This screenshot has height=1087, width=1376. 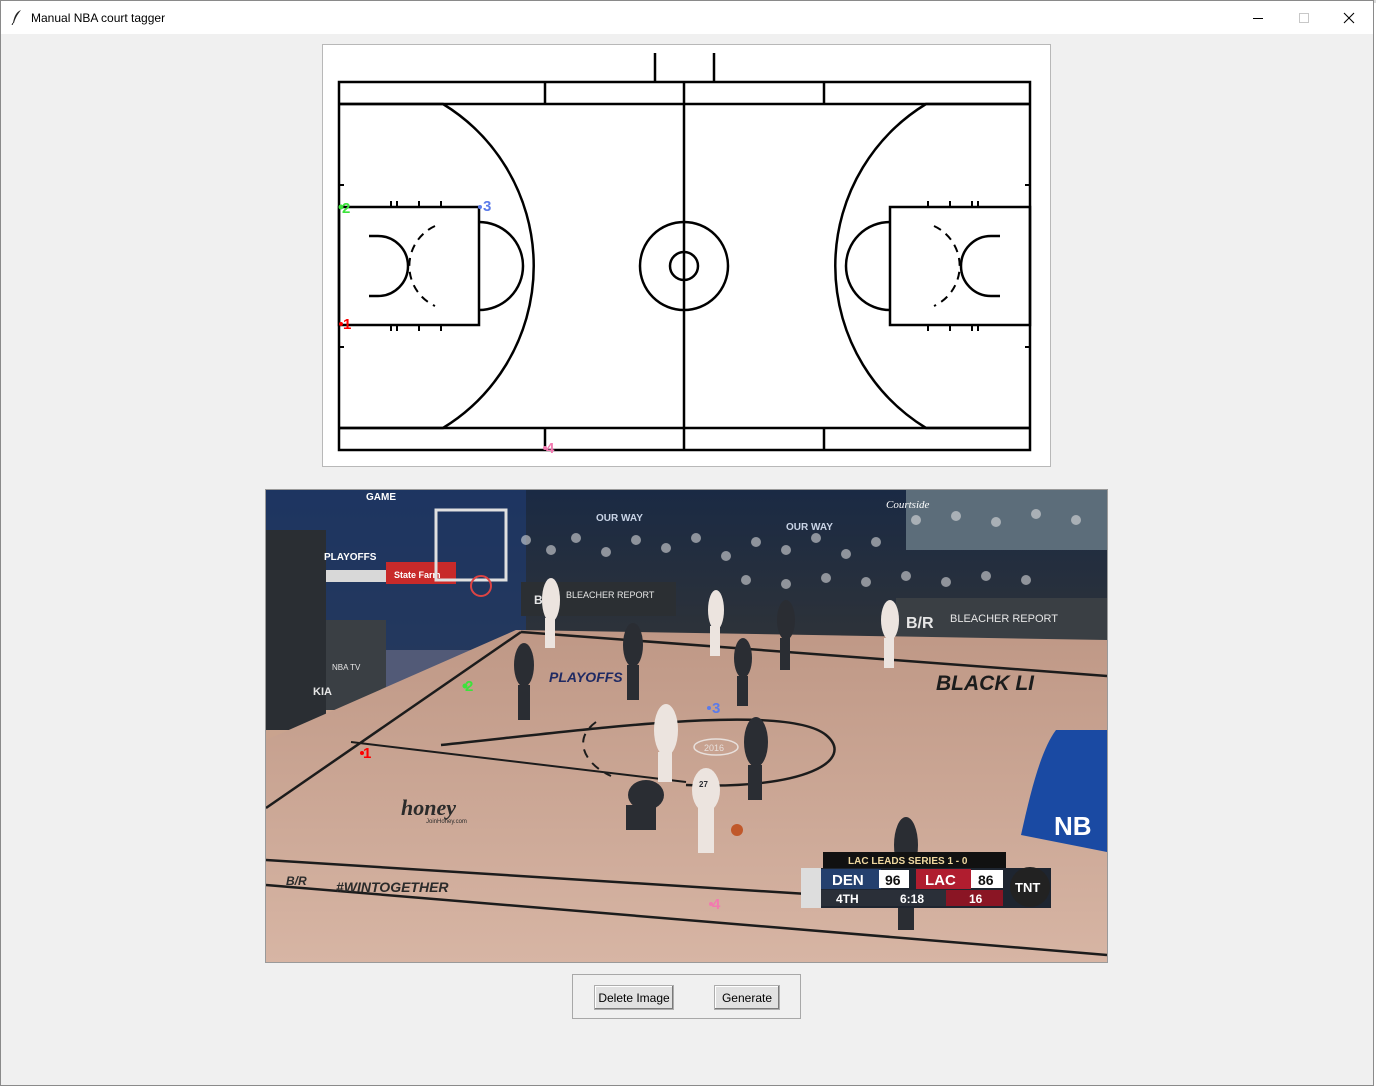 I want to click on maximize-button, so click(x=1304, y=17).